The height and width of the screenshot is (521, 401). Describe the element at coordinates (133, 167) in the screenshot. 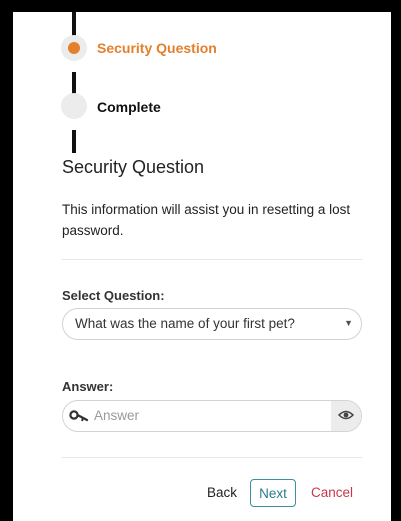

I see `page-title: Security Question` at that location.